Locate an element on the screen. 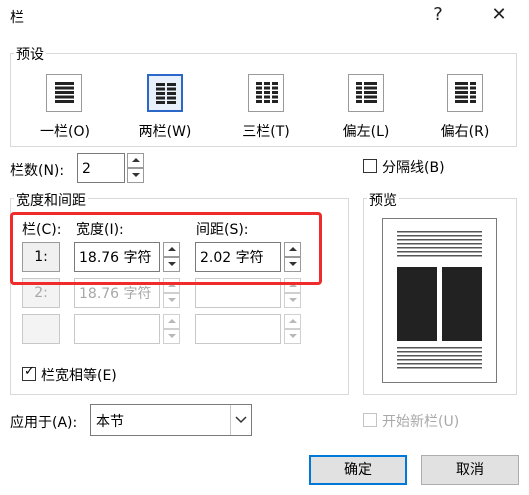  window-title: 栏 is located at coordinates (17, 18).